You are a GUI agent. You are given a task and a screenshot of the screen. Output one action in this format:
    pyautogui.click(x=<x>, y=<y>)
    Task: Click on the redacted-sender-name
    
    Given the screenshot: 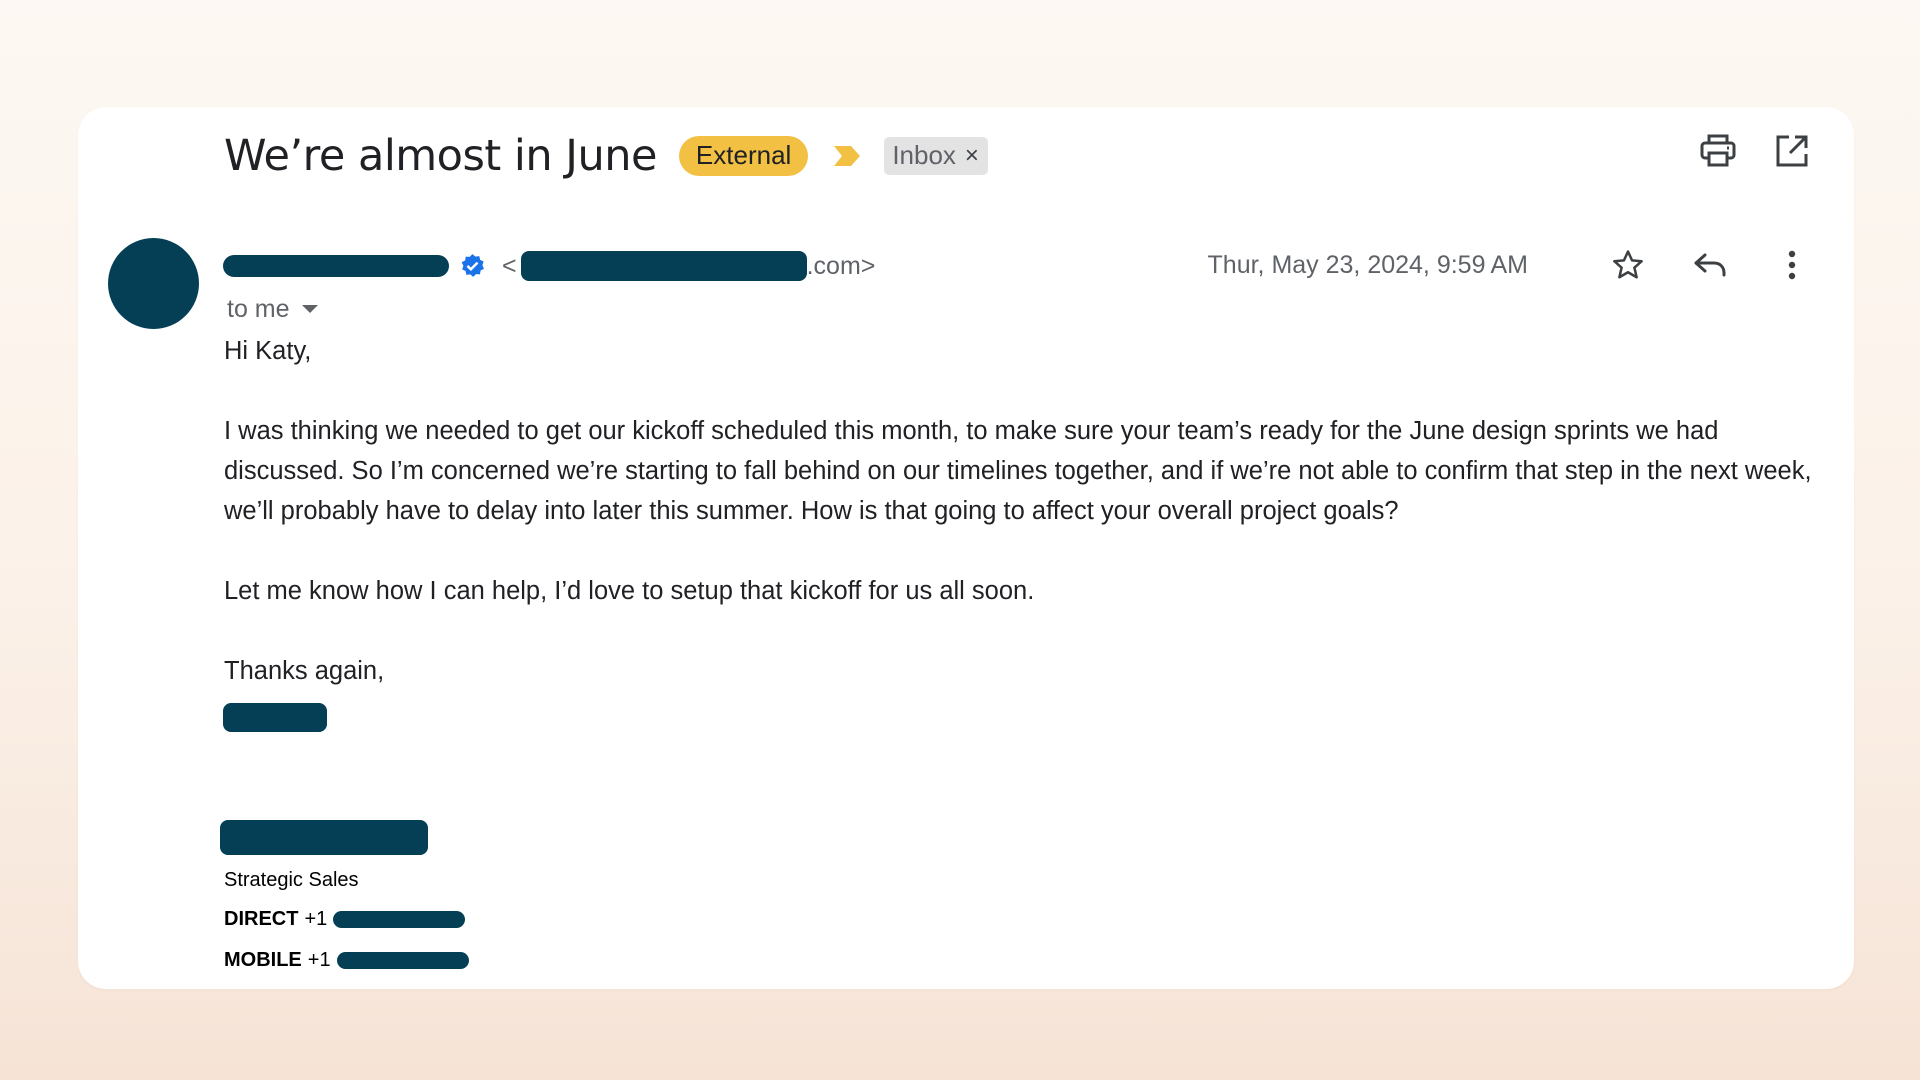 What is the action you would take?
    pyautogui.click(x=336, y=266)
    